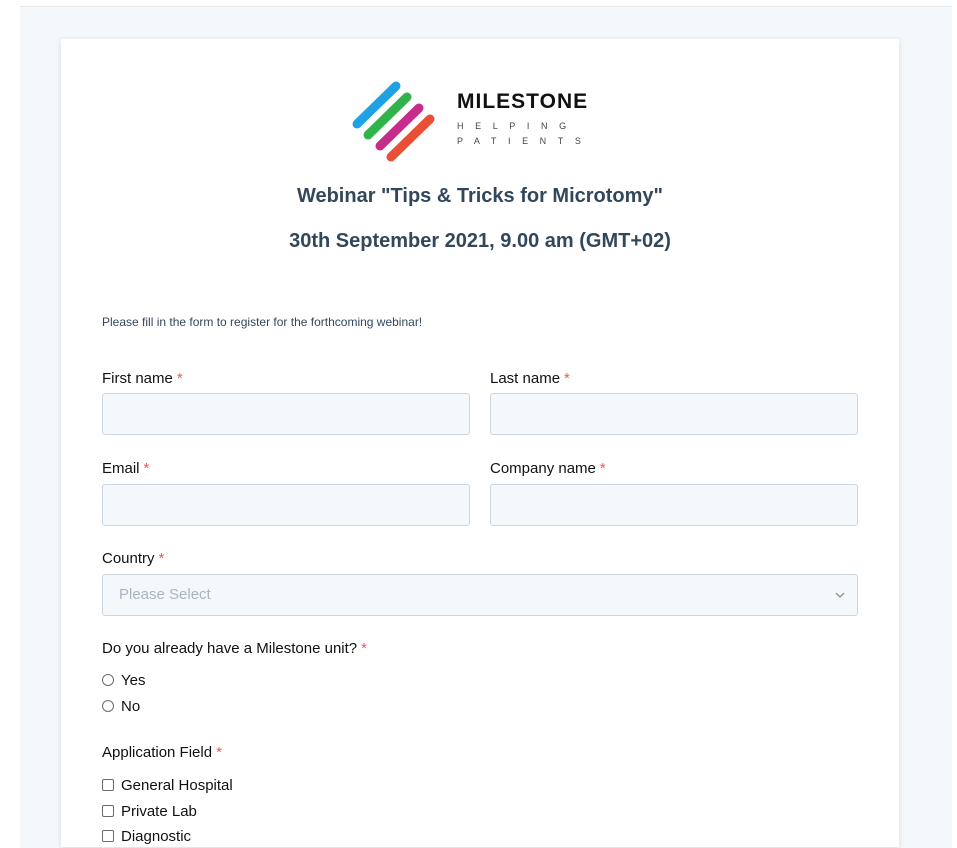 The image size is (957, 848). Describe the element at coordinates (230, 648) in the screenshot. I see `milestone-unit-question-text: Do you already have a Milestone unit?` at that location.